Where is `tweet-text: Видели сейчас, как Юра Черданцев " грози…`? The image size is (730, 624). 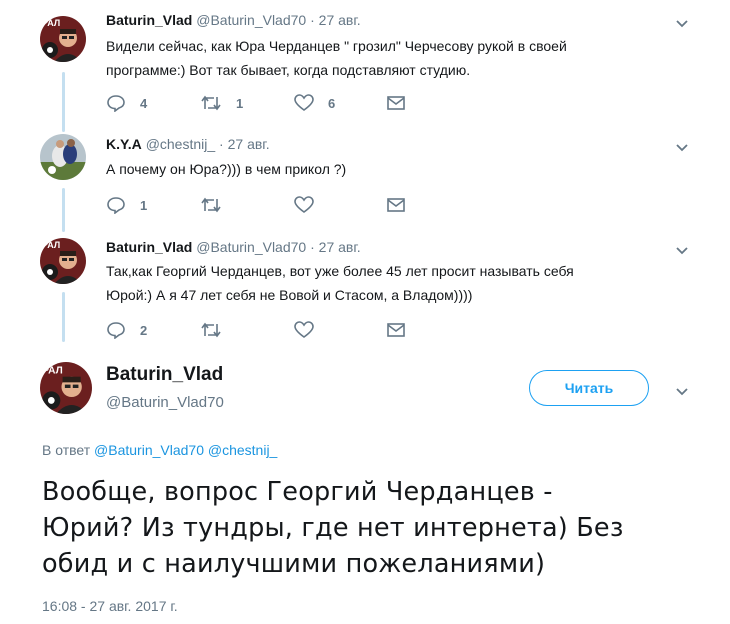 tweet-text: Видели сейчас, как Юра Черданцев " грози… is located at coordinates (386, 58).